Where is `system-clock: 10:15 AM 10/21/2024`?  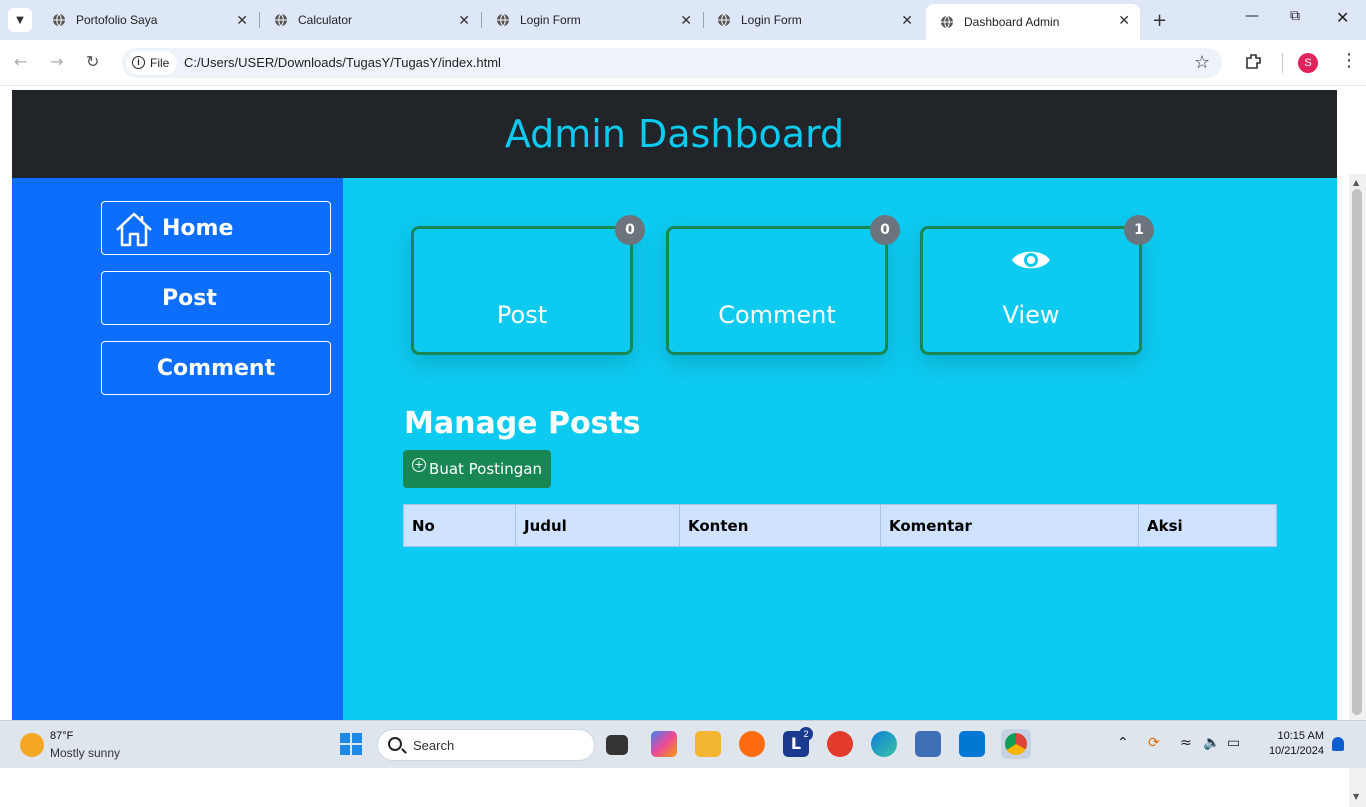 system-clock: 10:15 AM 10/21/2024 is located at coordinates (1291, 744).